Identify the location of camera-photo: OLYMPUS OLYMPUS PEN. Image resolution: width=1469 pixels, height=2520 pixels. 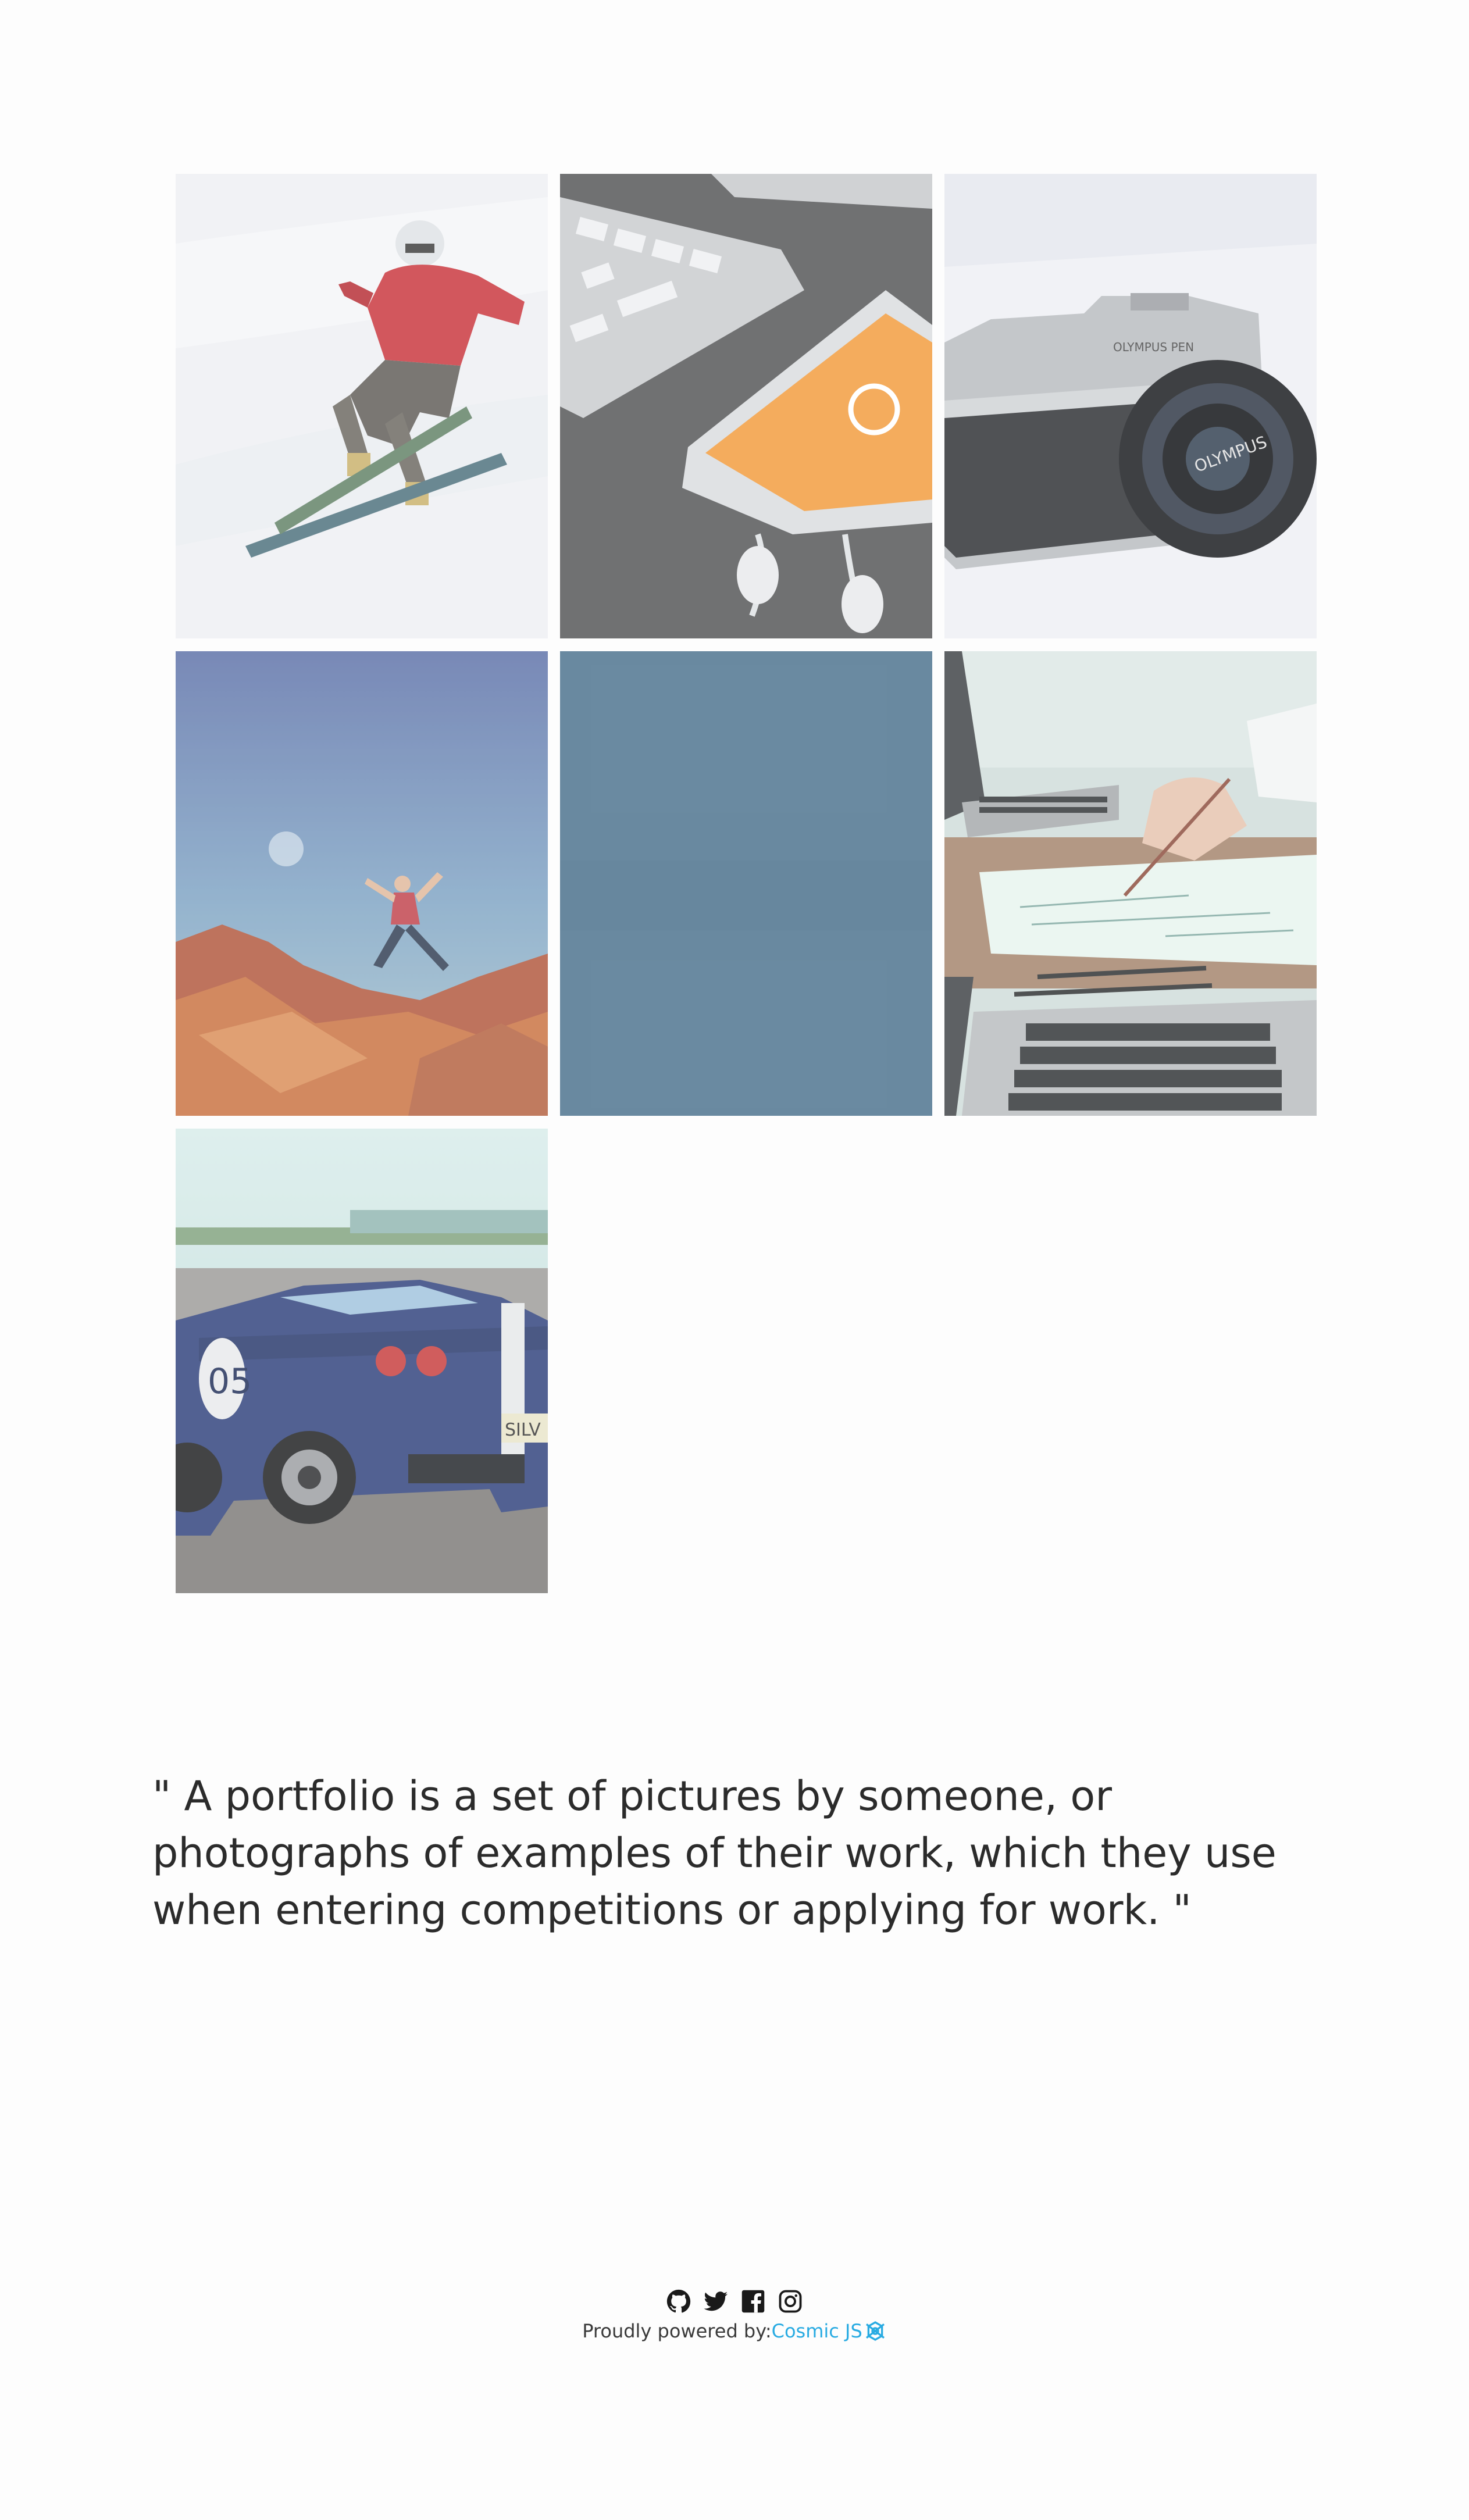
(1130, 406).